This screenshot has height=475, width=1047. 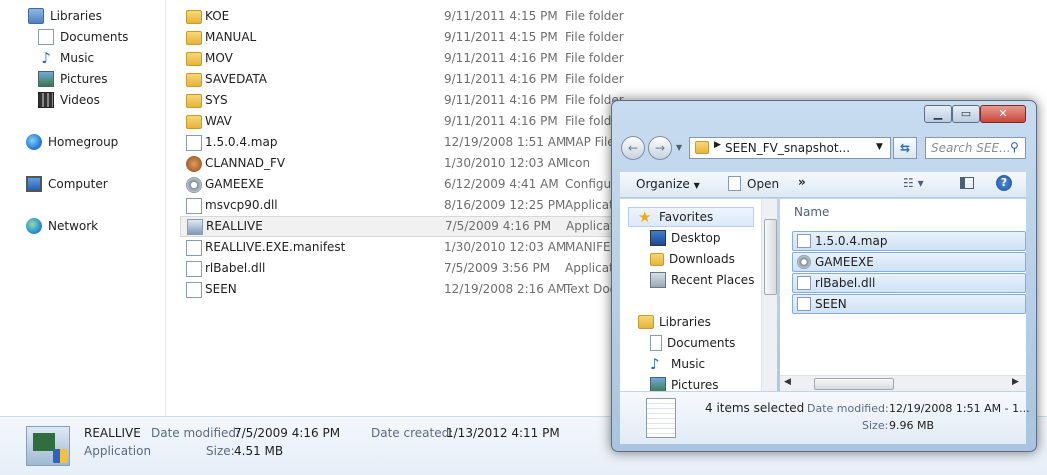 What do you see at coordinates (73, 79) in the screenshot?
I see `nav-item-pictures: Pictures` at bounding box center [73, 79].